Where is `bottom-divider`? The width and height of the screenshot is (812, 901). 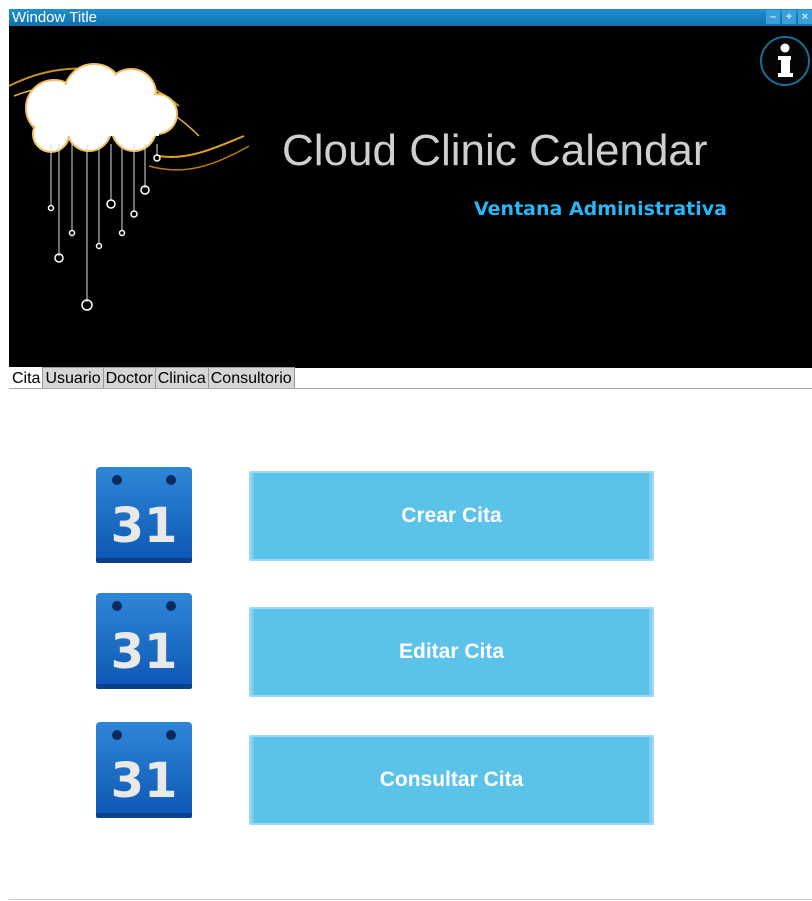
bottom-divider is located at coordinates (410, 899).